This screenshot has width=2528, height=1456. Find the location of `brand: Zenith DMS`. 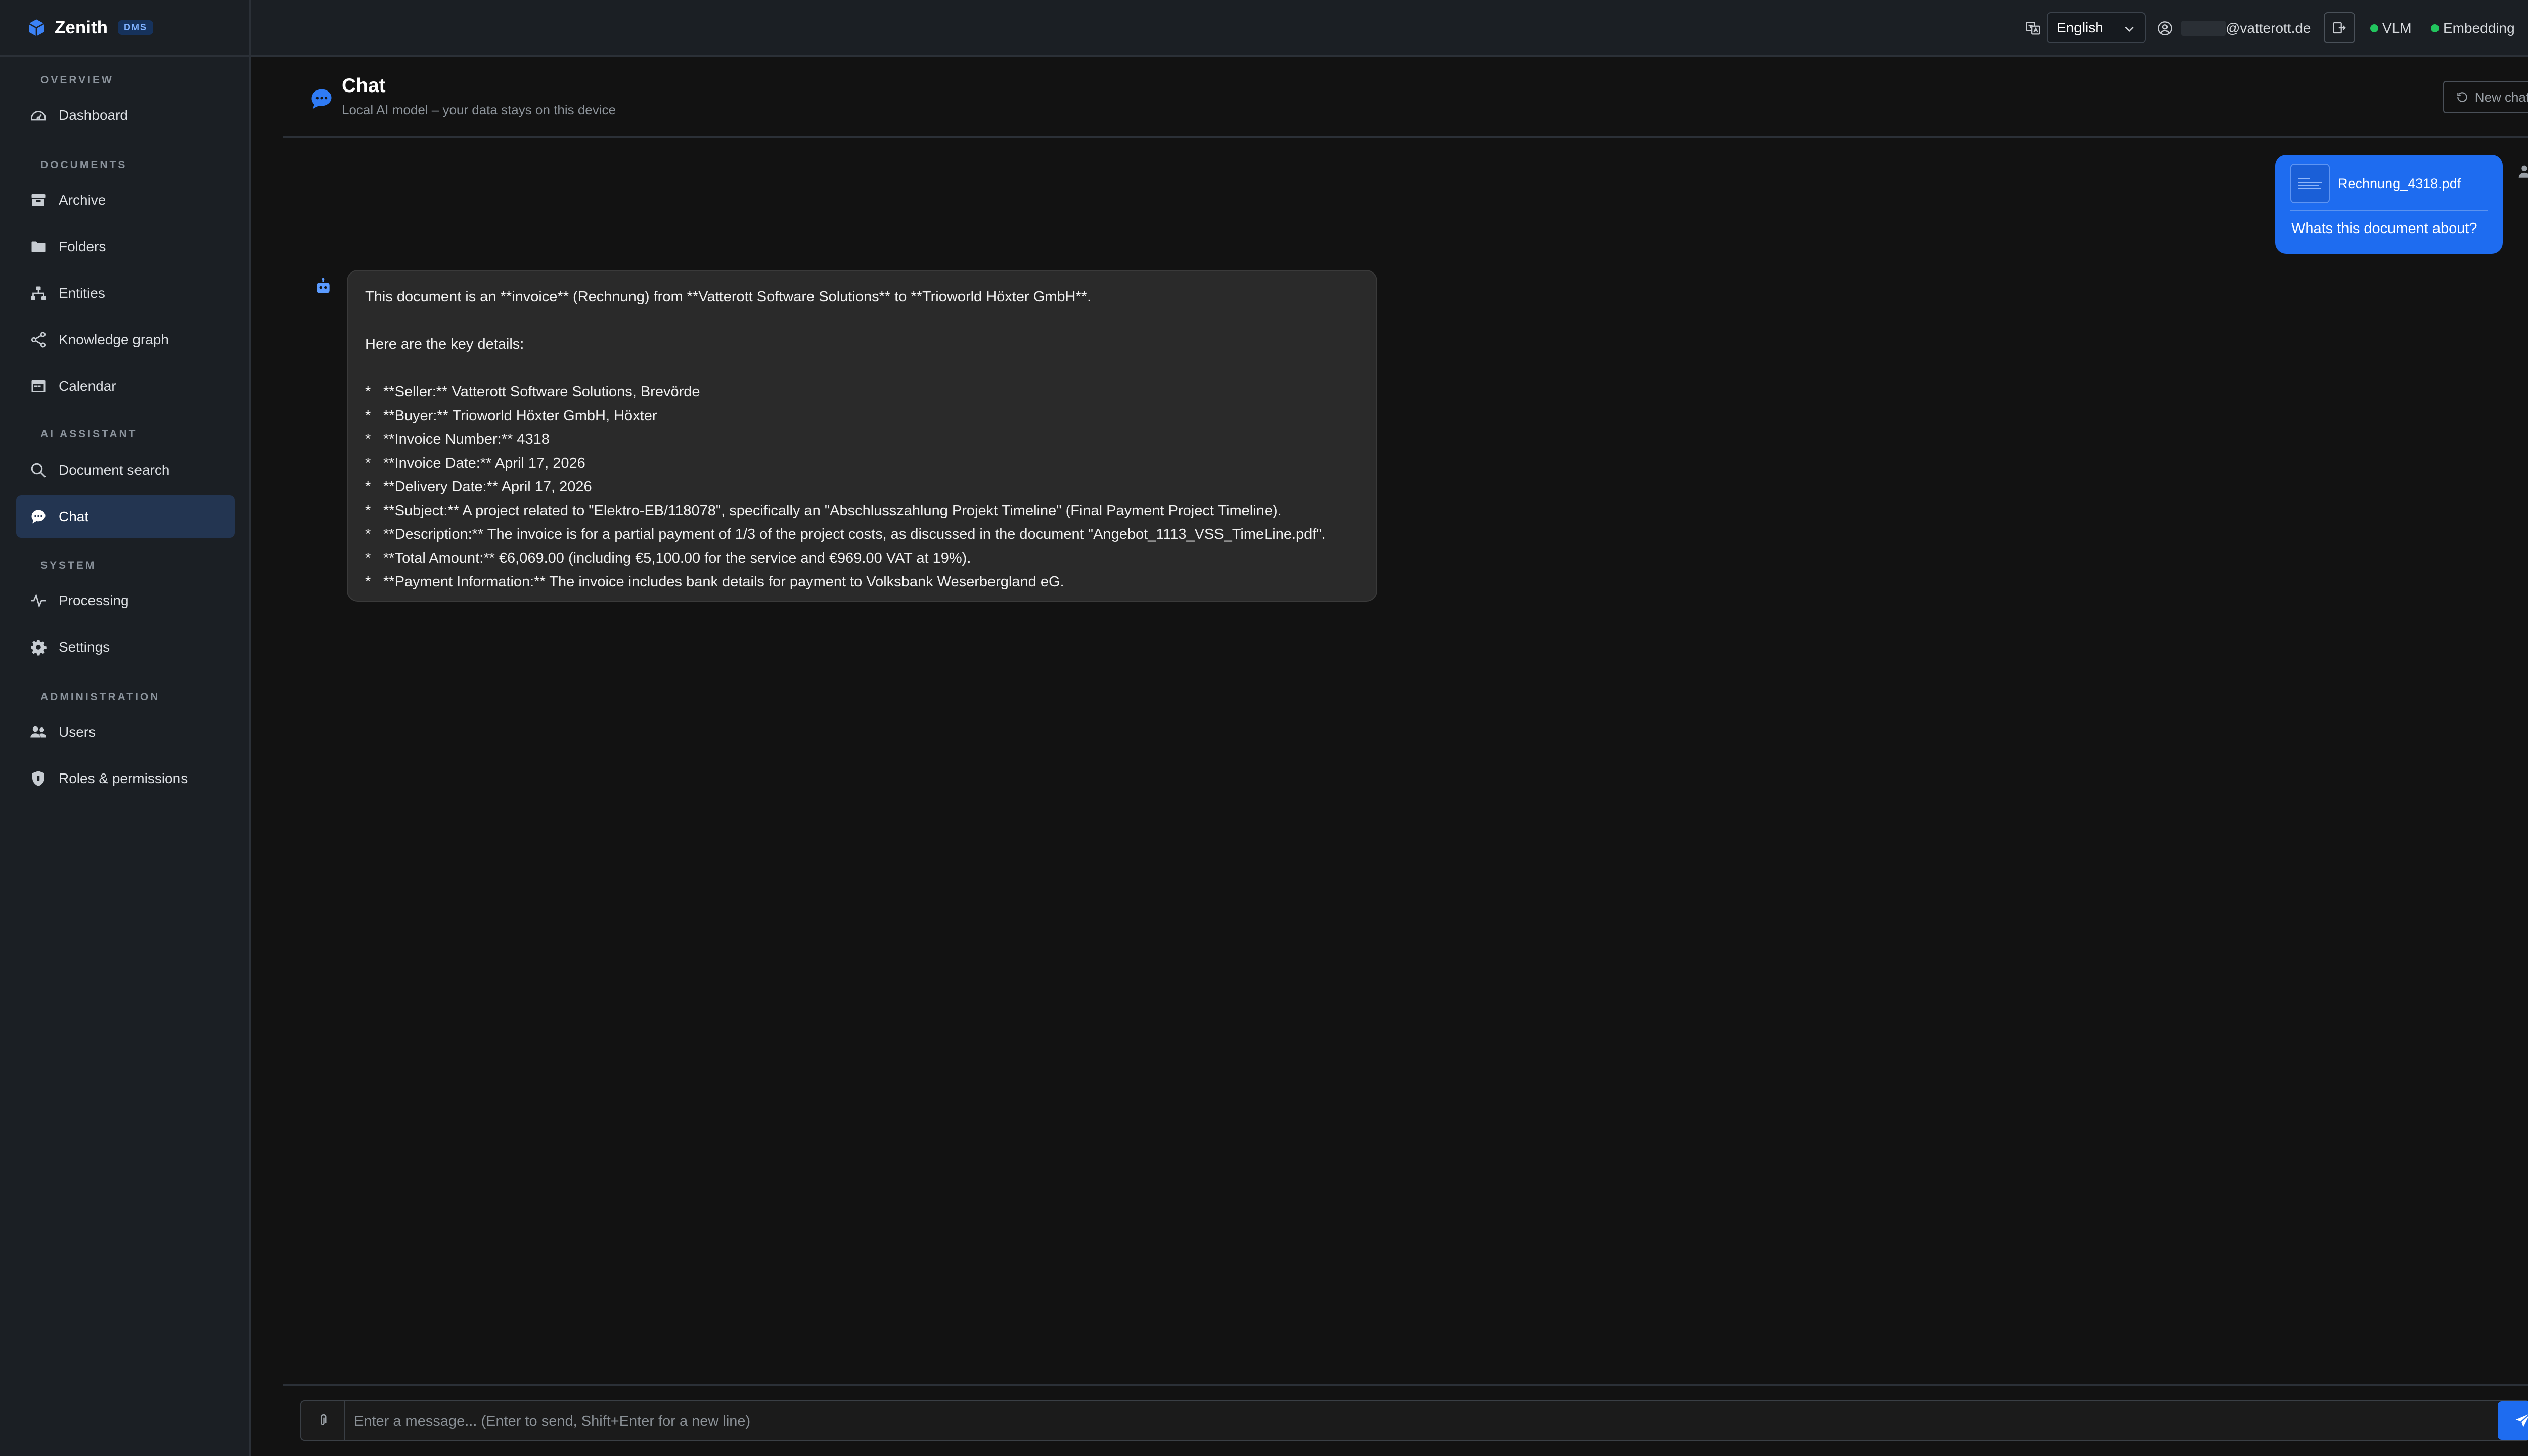

brand: Zenith DMS is located at coordinates (125, 29).